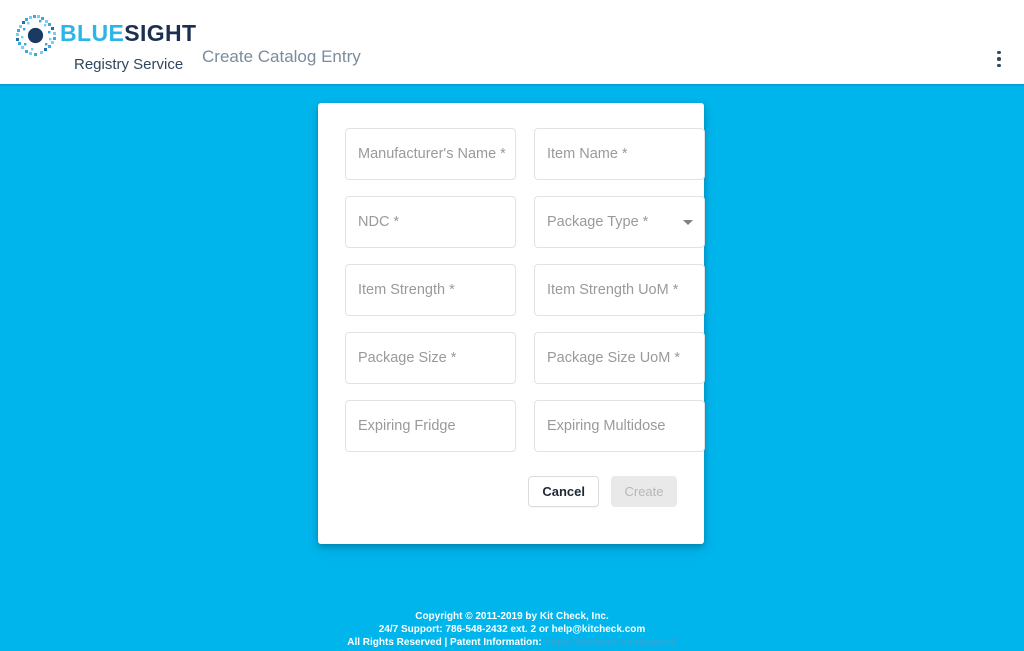  I want to click on item-strength-field: Item Strength *, so click(430, 290).